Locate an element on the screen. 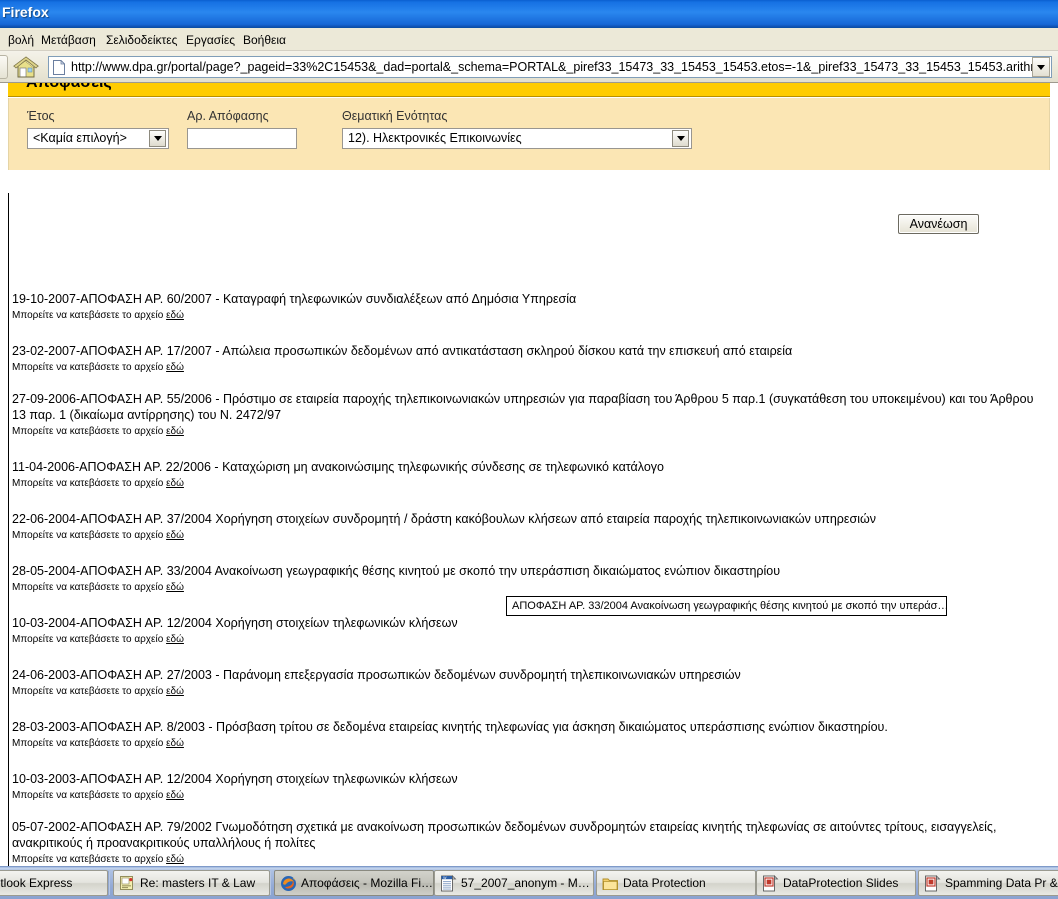 The image size is (1058, 899). menu-item-1: Μετάβαση is located at coordinates (68, 40).